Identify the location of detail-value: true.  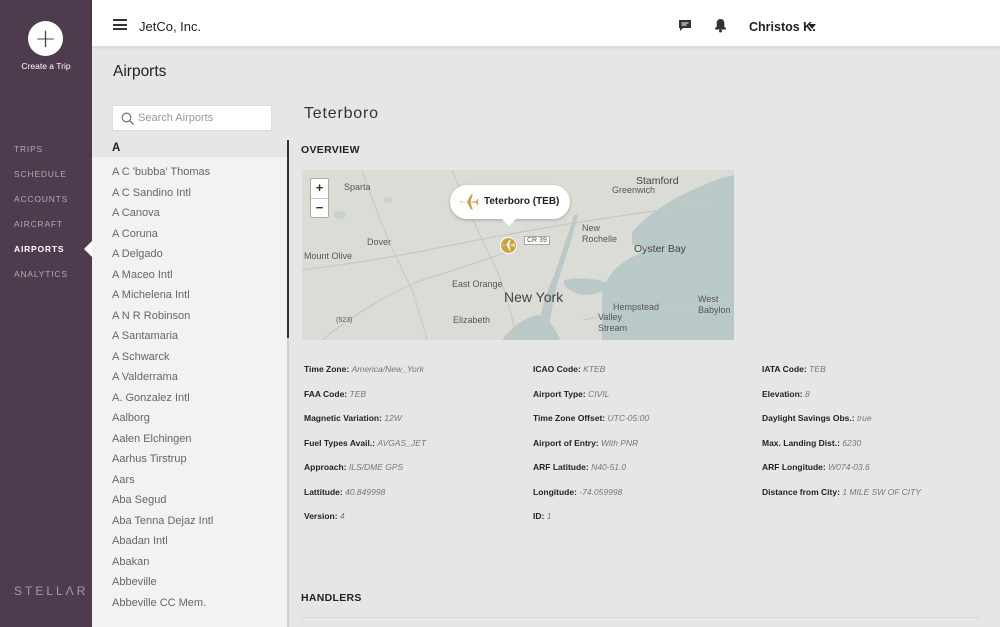
(864, 418).